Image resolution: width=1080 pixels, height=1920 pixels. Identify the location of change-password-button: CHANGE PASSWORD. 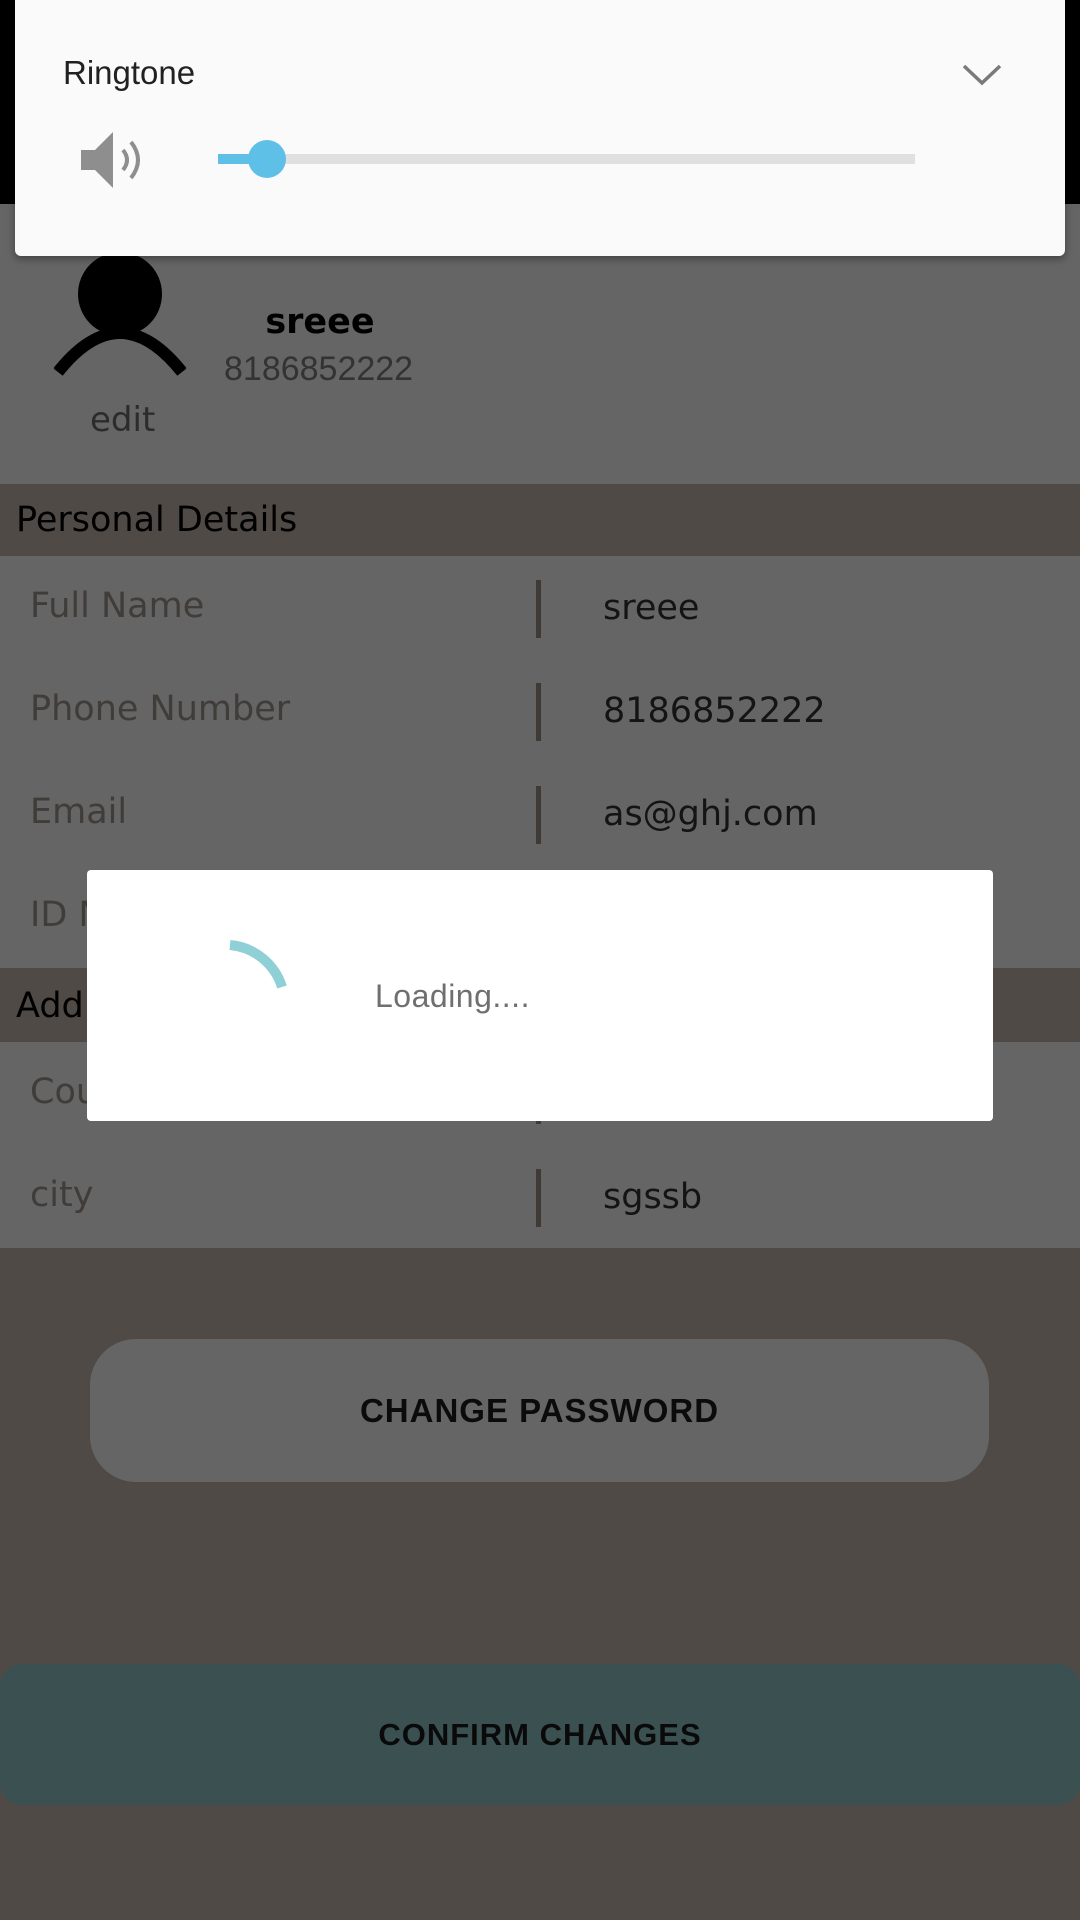
(539, 1410).